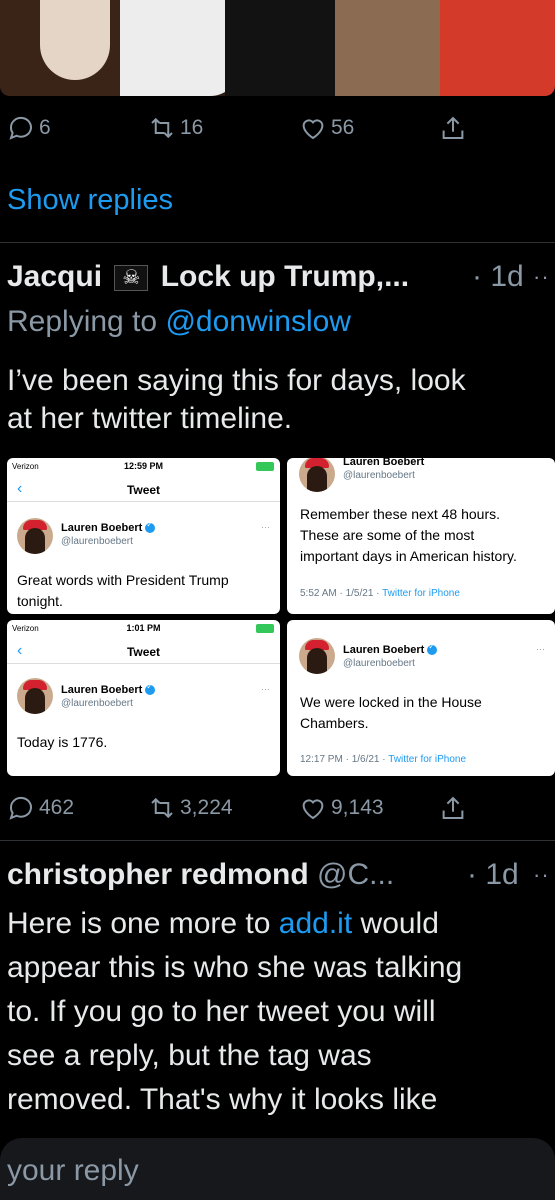  Describe the element at coordinates (357, 807) in the screenshot. I see `like-count: 9,143` at that location.